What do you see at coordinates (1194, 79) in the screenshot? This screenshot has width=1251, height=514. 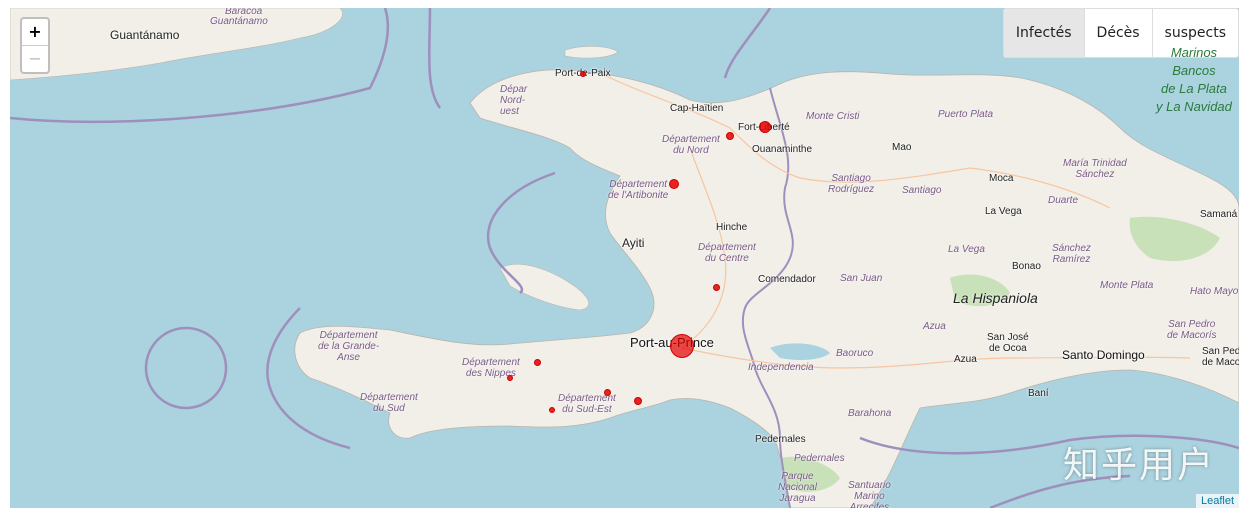 I see `sea-label: Marinos Bancos de La Plata y La Navidad` at bounding box center [1194, 79].